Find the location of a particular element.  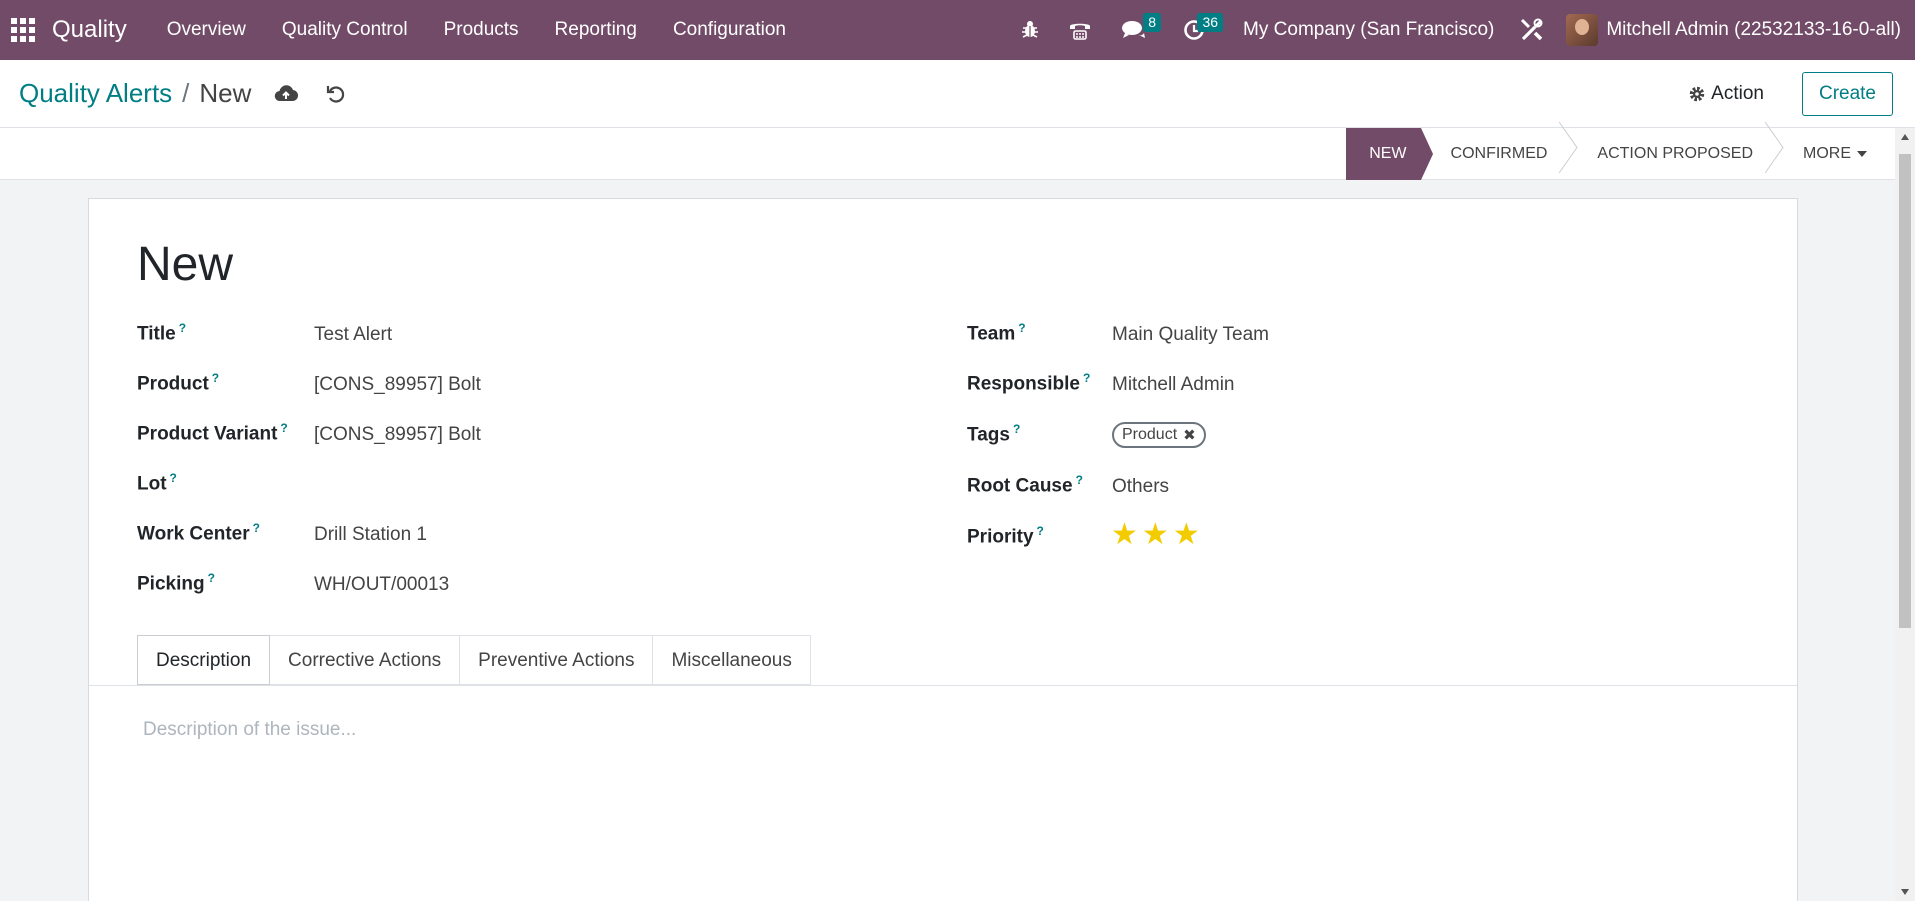

breadcrumb: Quality Alerts / New is located at coordinates (135, 93).